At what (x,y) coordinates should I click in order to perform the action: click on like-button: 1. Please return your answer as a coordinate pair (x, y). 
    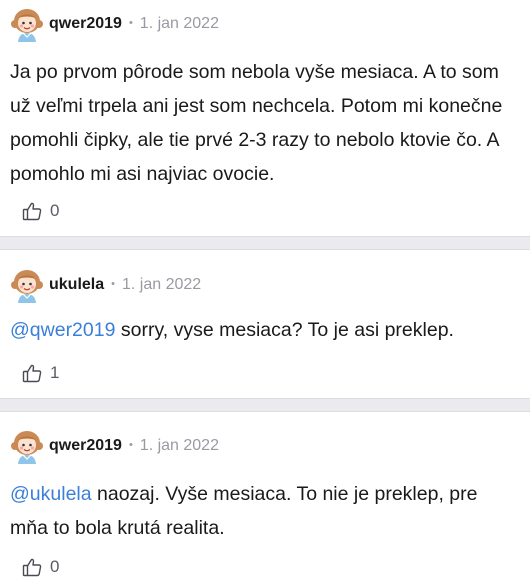
    Looking at the image, I should click on (40, 373).